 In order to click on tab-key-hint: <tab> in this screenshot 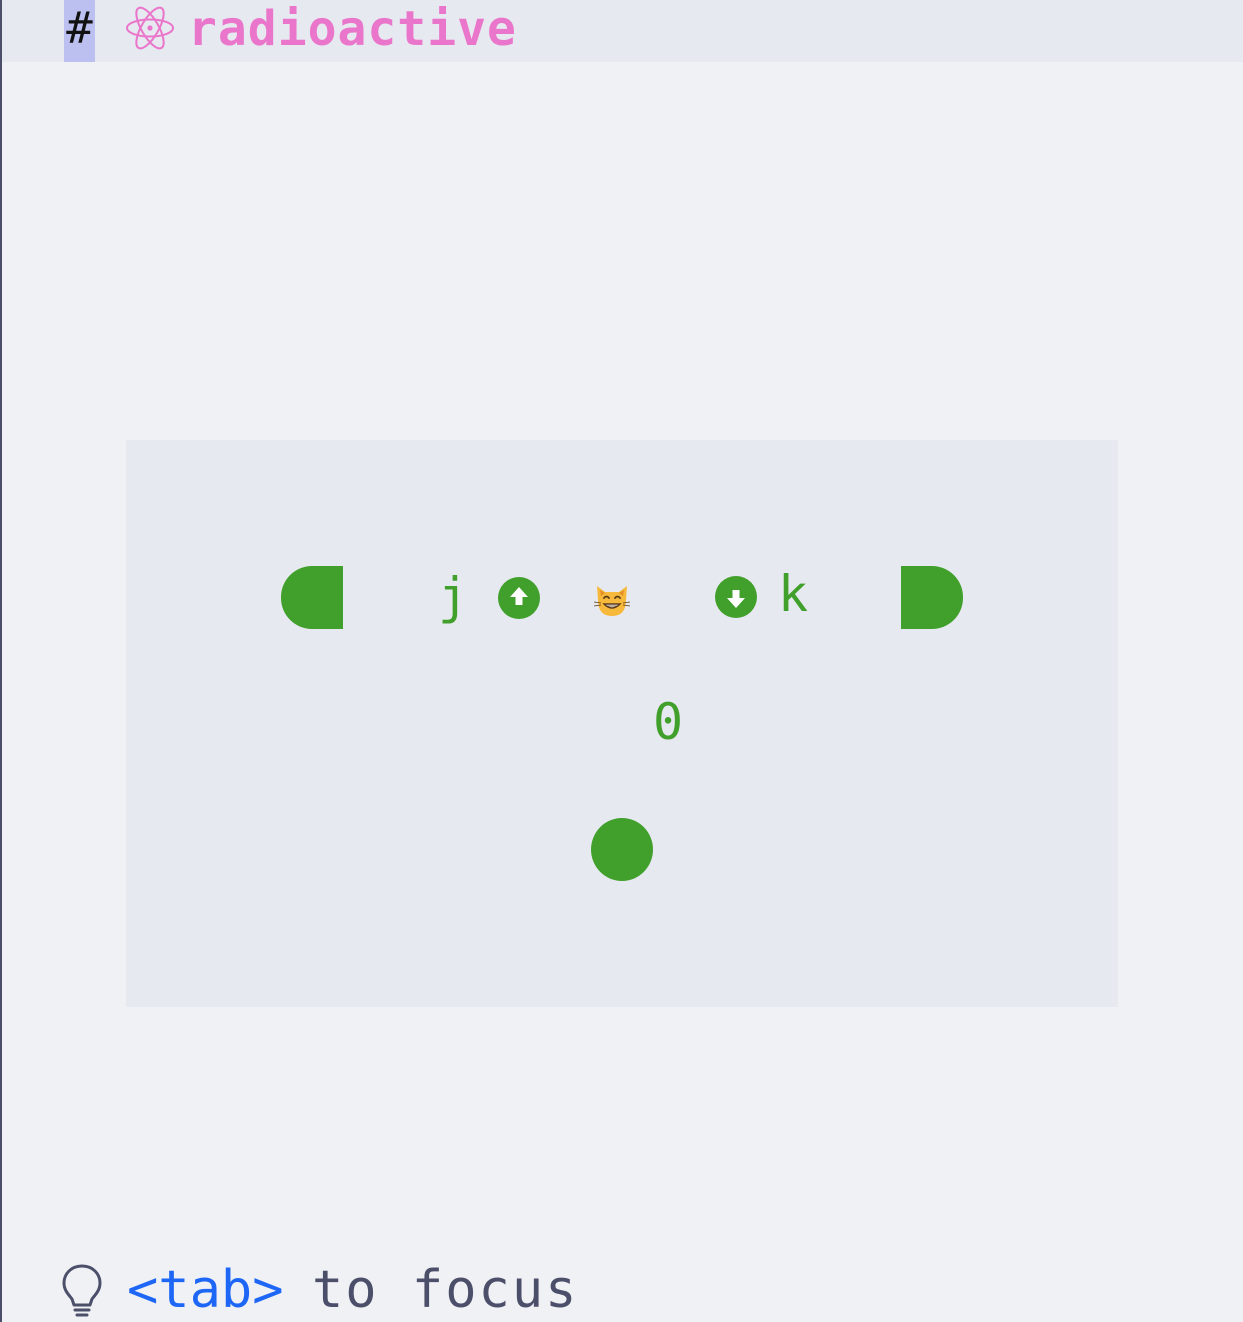, I will do `click(205, 1290)`.